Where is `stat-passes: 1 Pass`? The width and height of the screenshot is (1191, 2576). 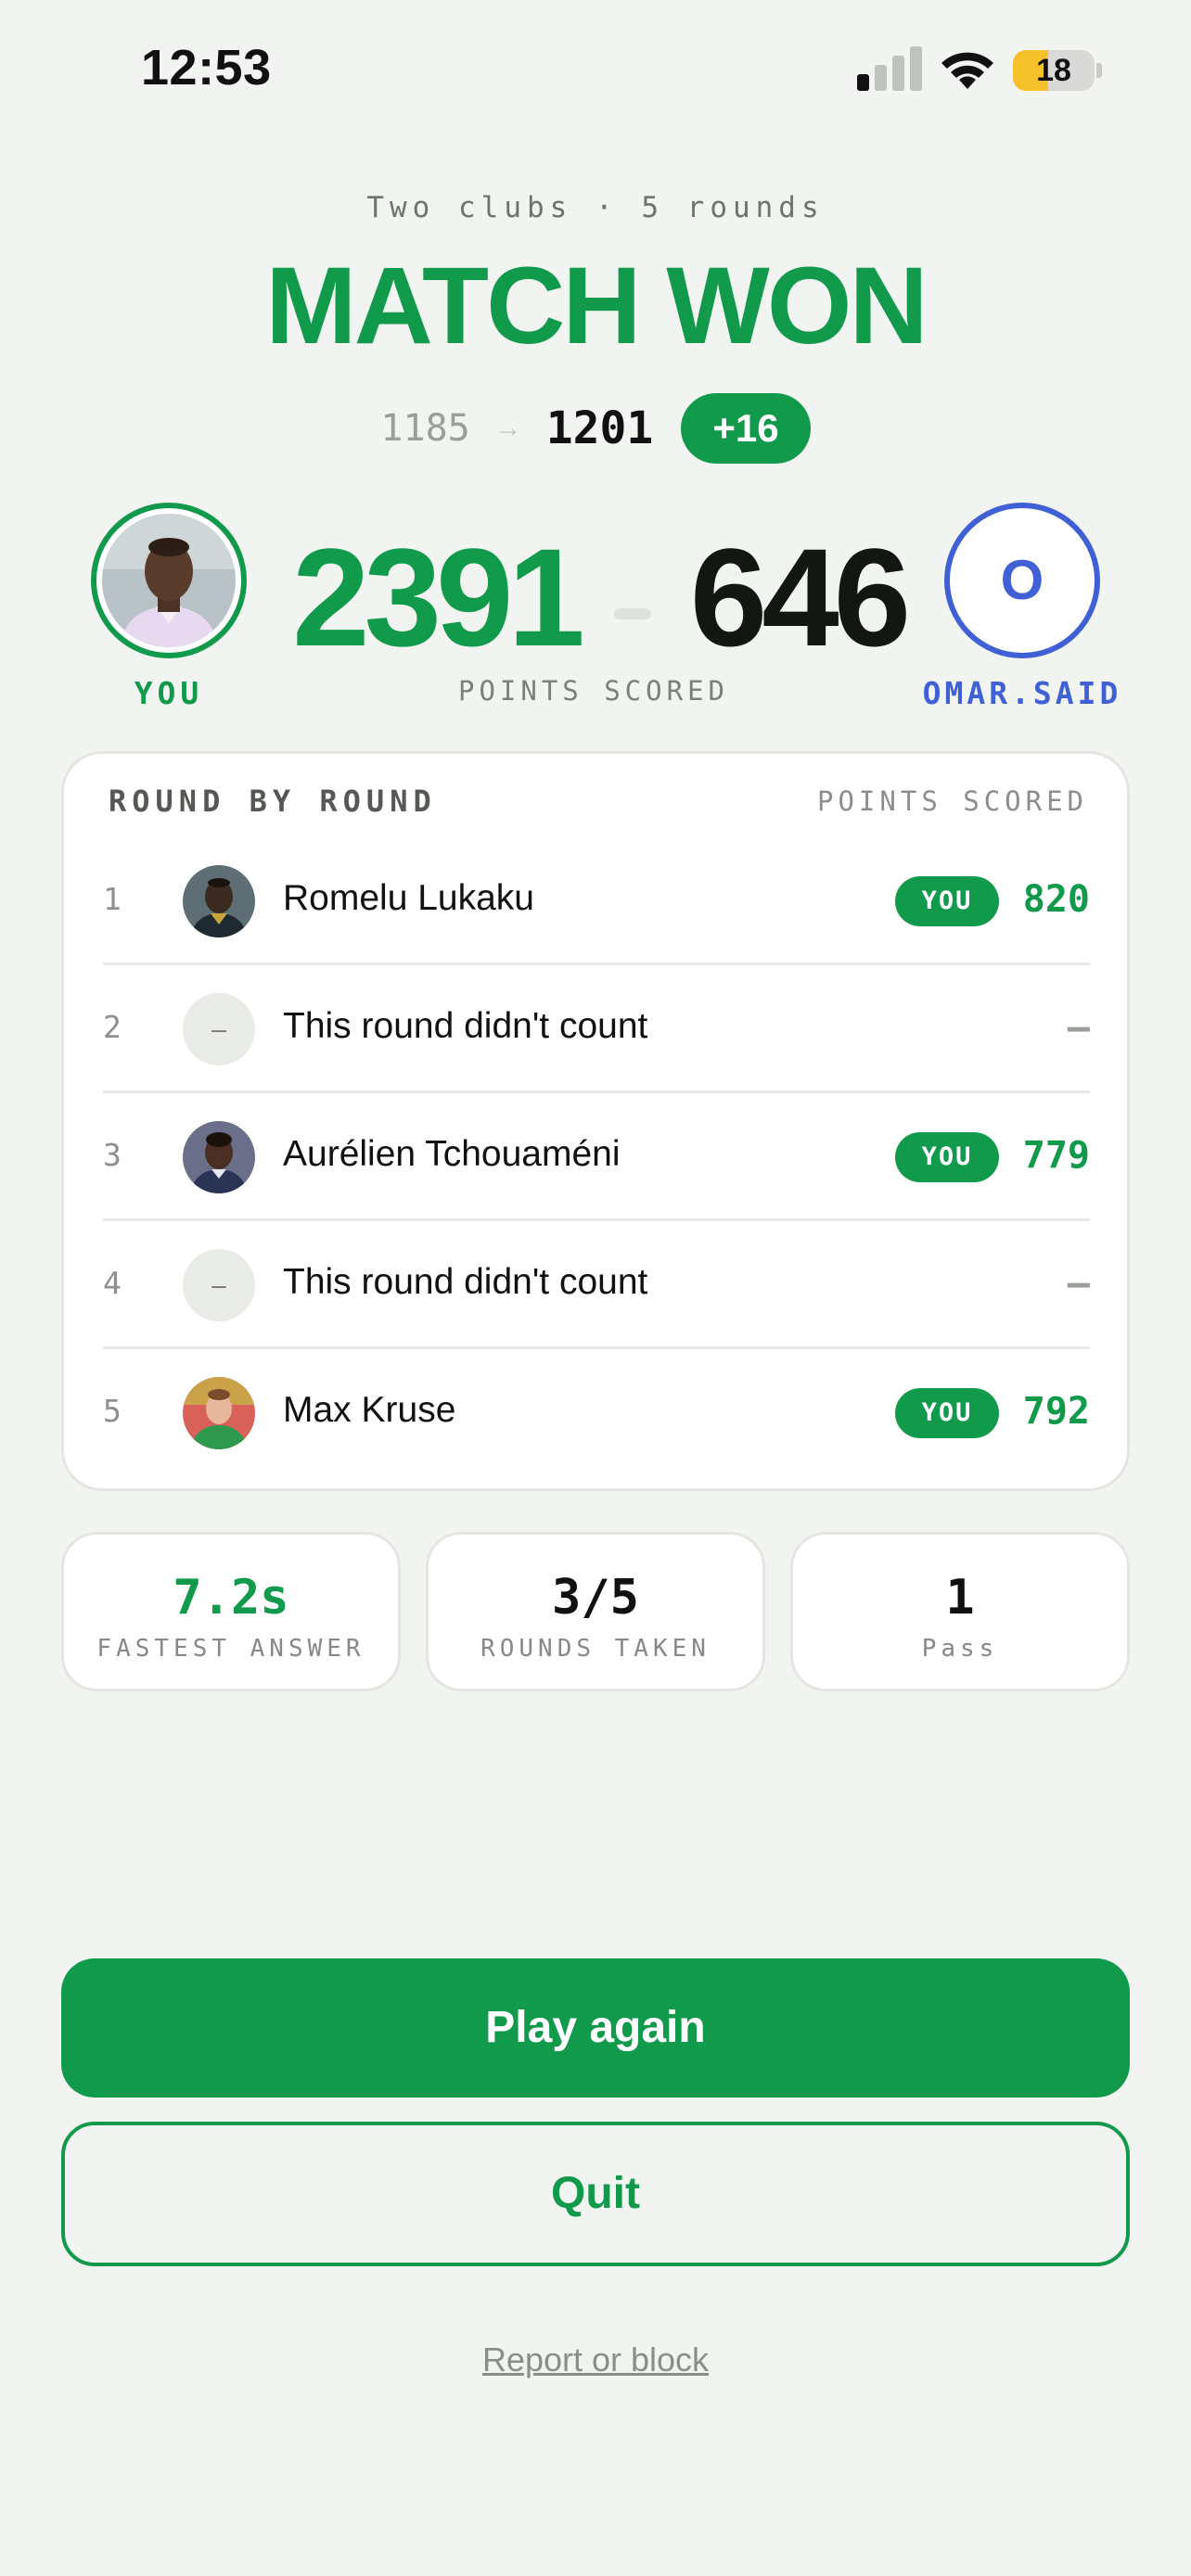 stat-passes: 1 Pass is located at coordinates (960, 1612).